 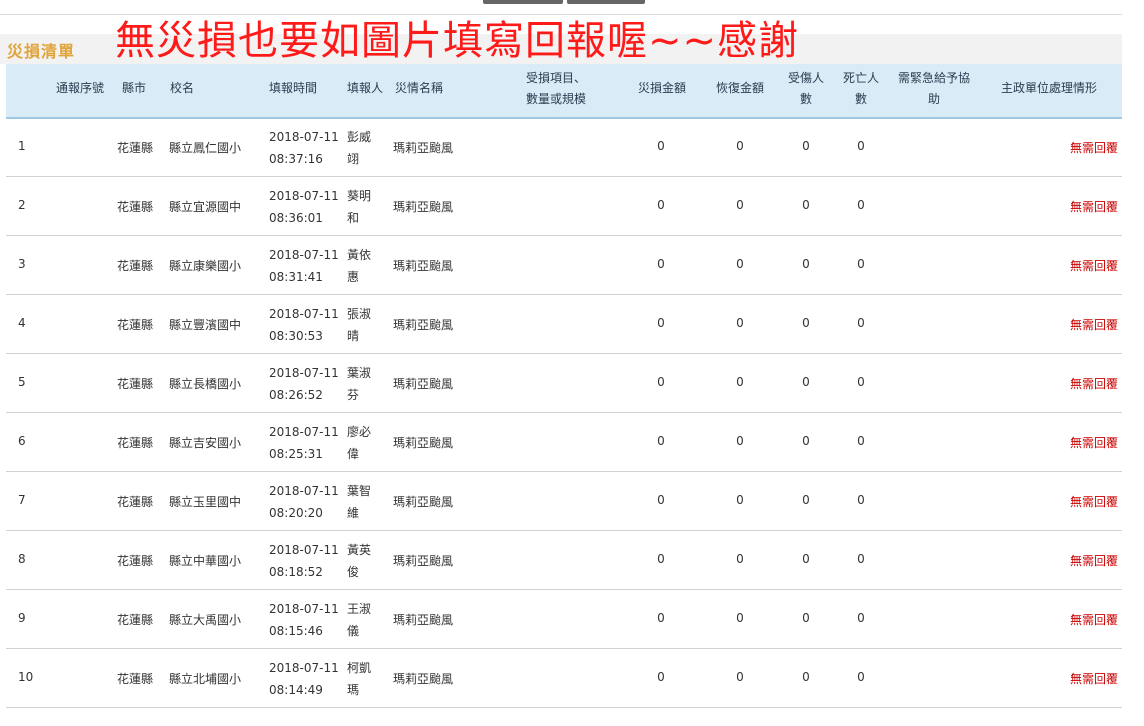 I want to click on cell-reporter-line2: 偉, so click(x=353, y=454).